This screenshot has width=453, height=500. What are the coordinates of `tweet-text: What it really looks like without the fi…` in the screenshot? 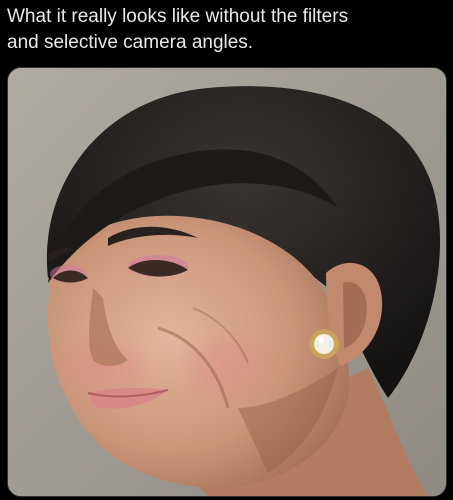 It's located at (178, 29).